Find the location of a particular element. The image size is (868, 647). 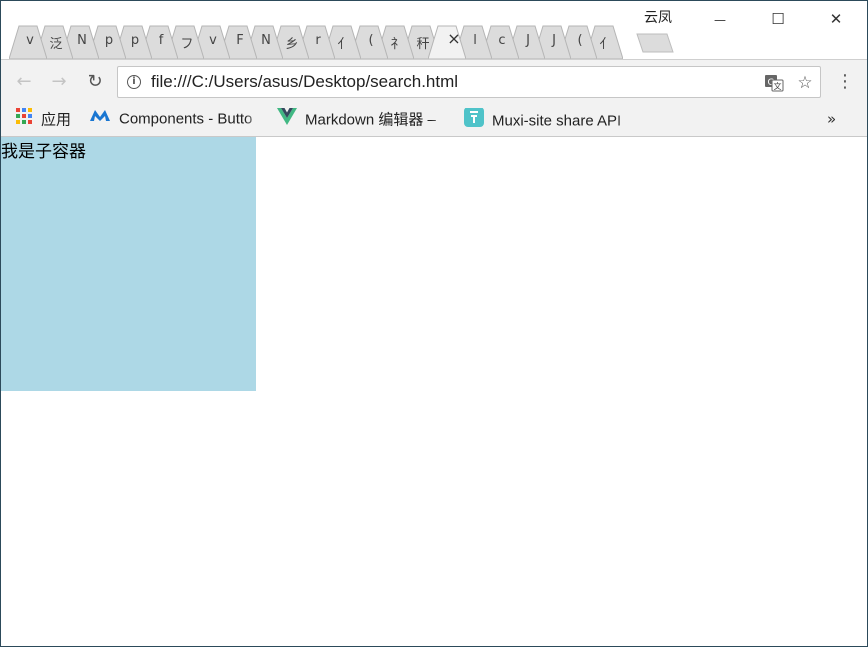

arrow-right-icon: → is located at coordinates (59, 81).